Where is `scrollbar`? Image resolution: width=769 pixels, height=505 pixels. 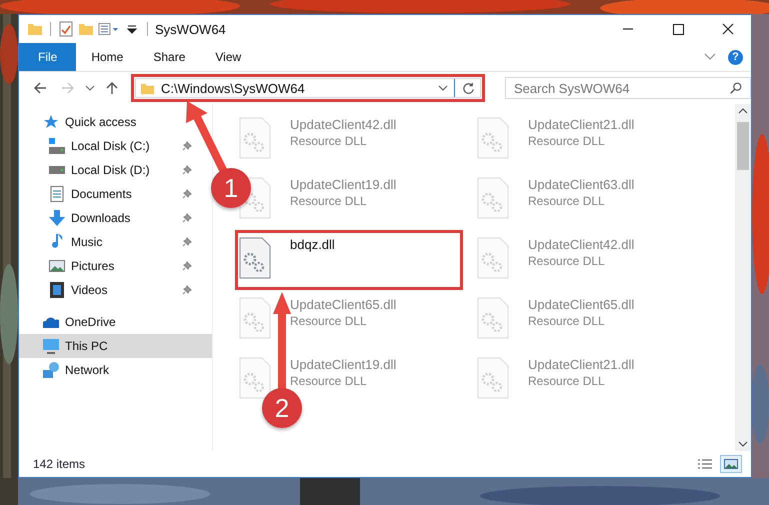
scrollbar is located at coordinates (743, 277).